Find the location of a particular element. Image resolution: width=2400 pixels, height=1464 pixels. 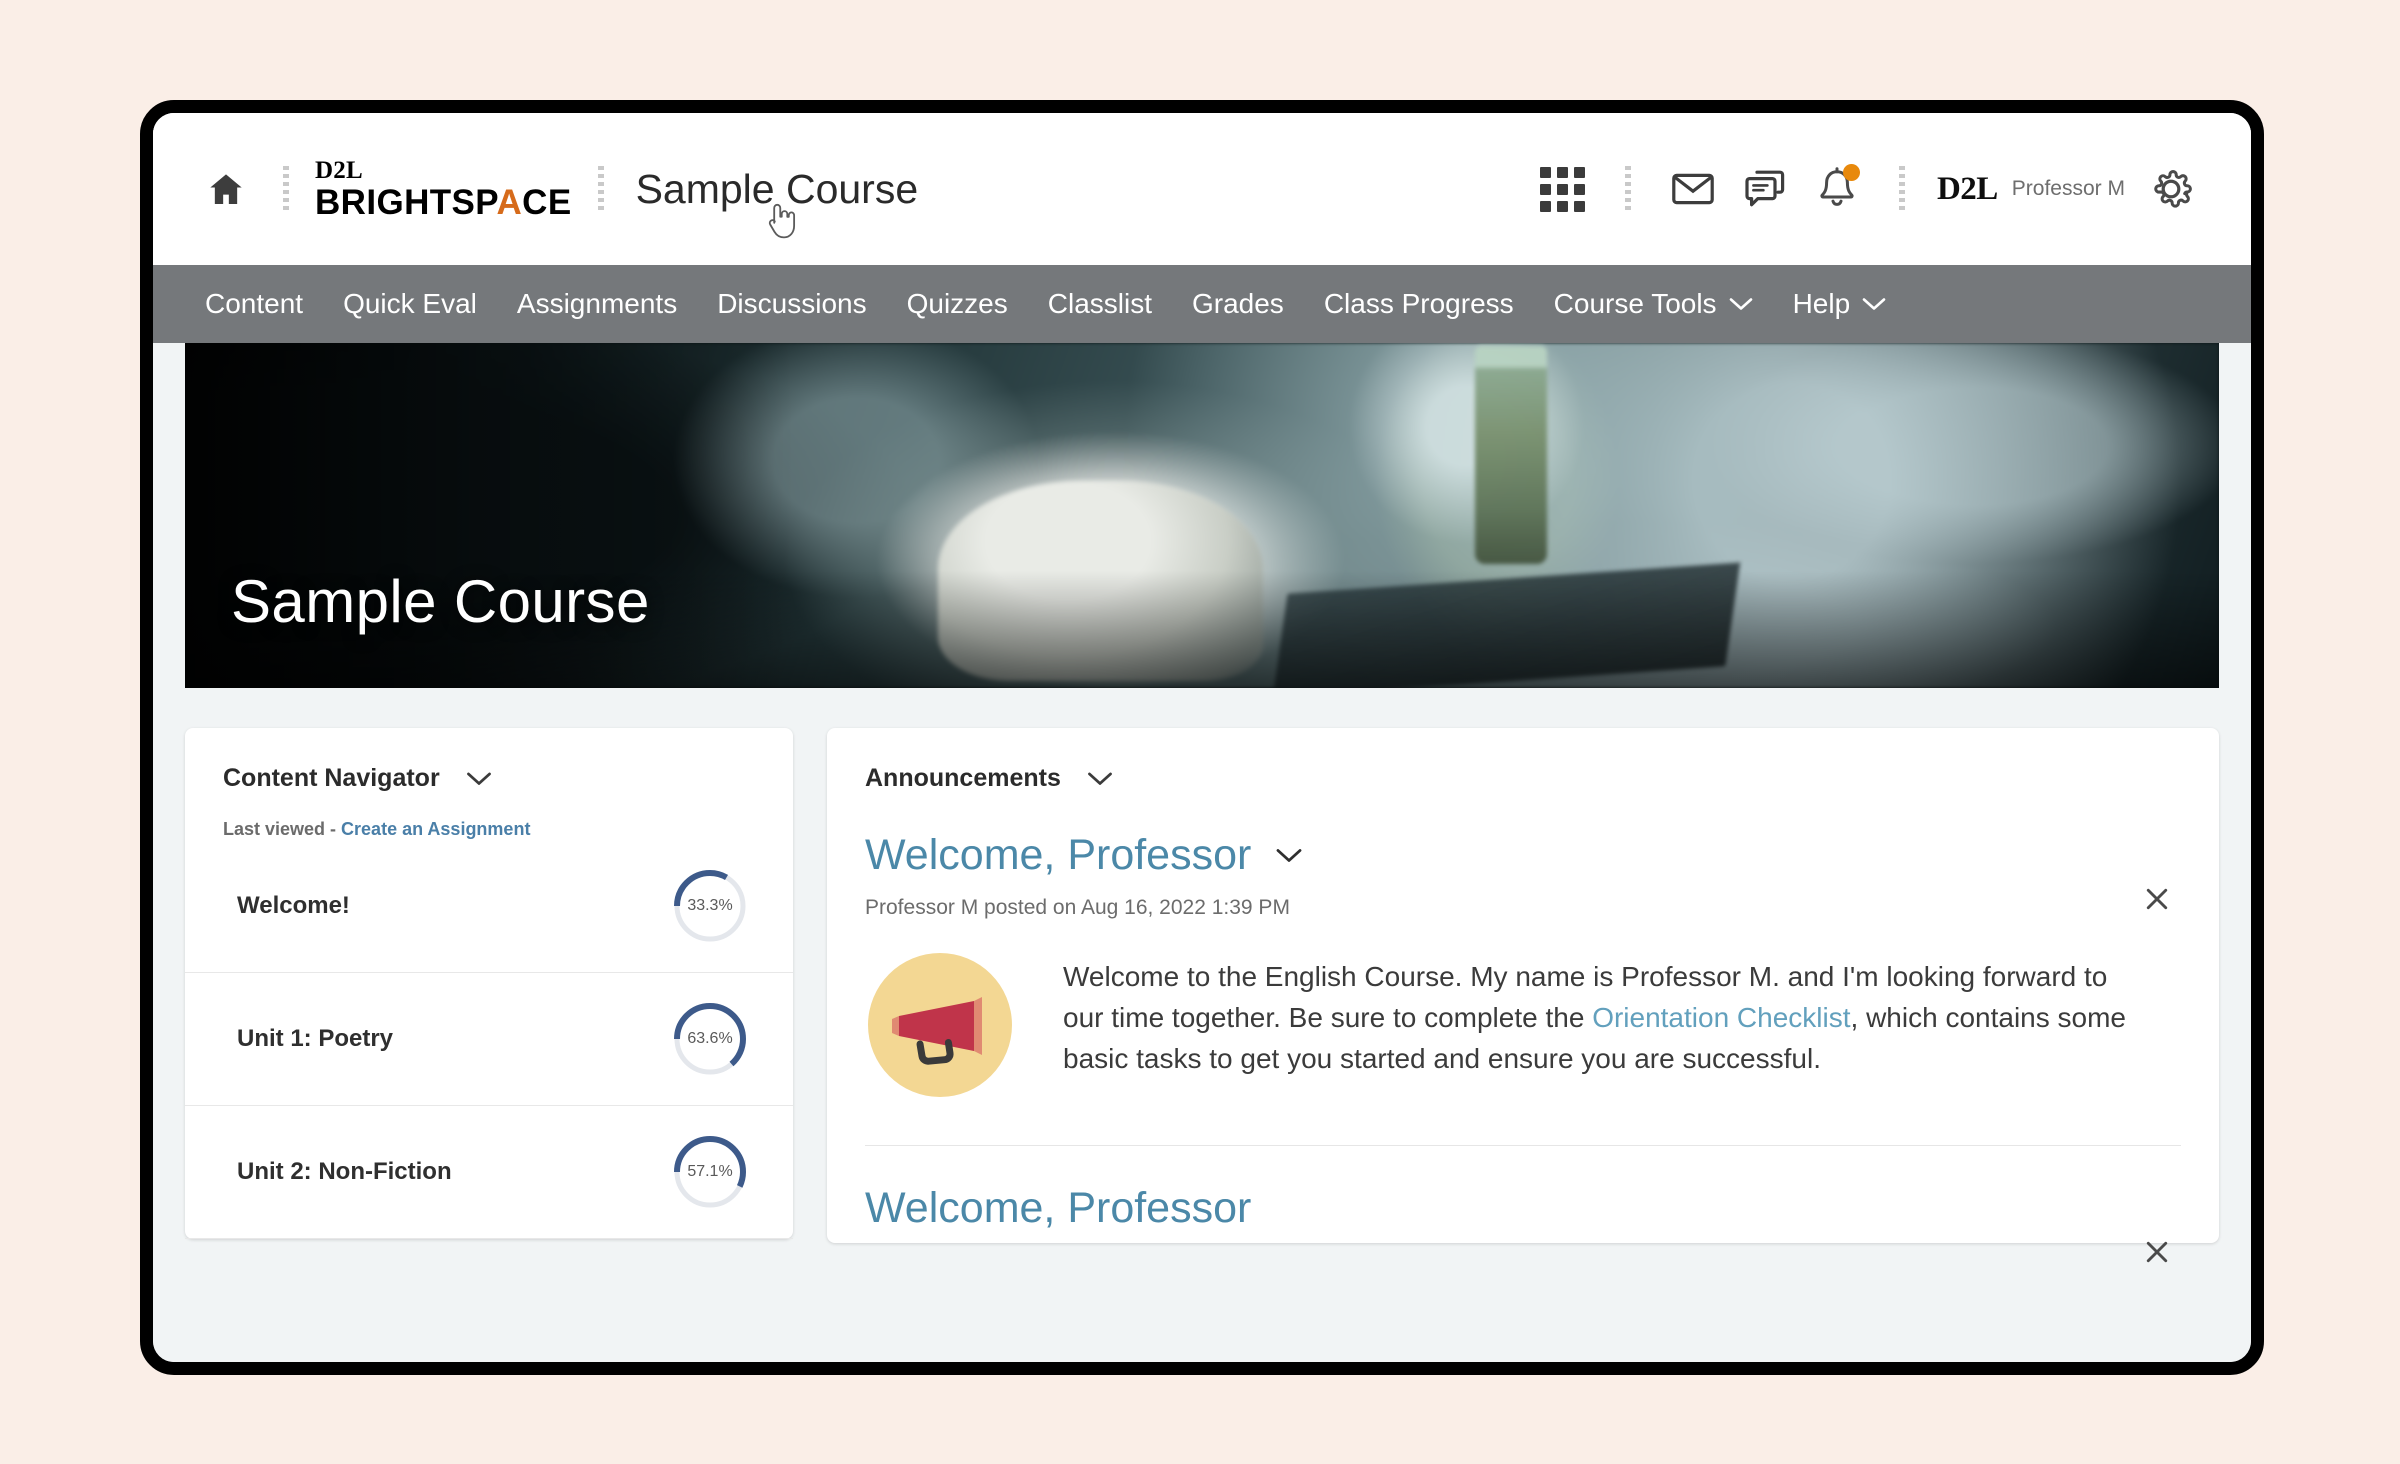

user-menu: D2L Professor M is located at coordinates (2031, 189).